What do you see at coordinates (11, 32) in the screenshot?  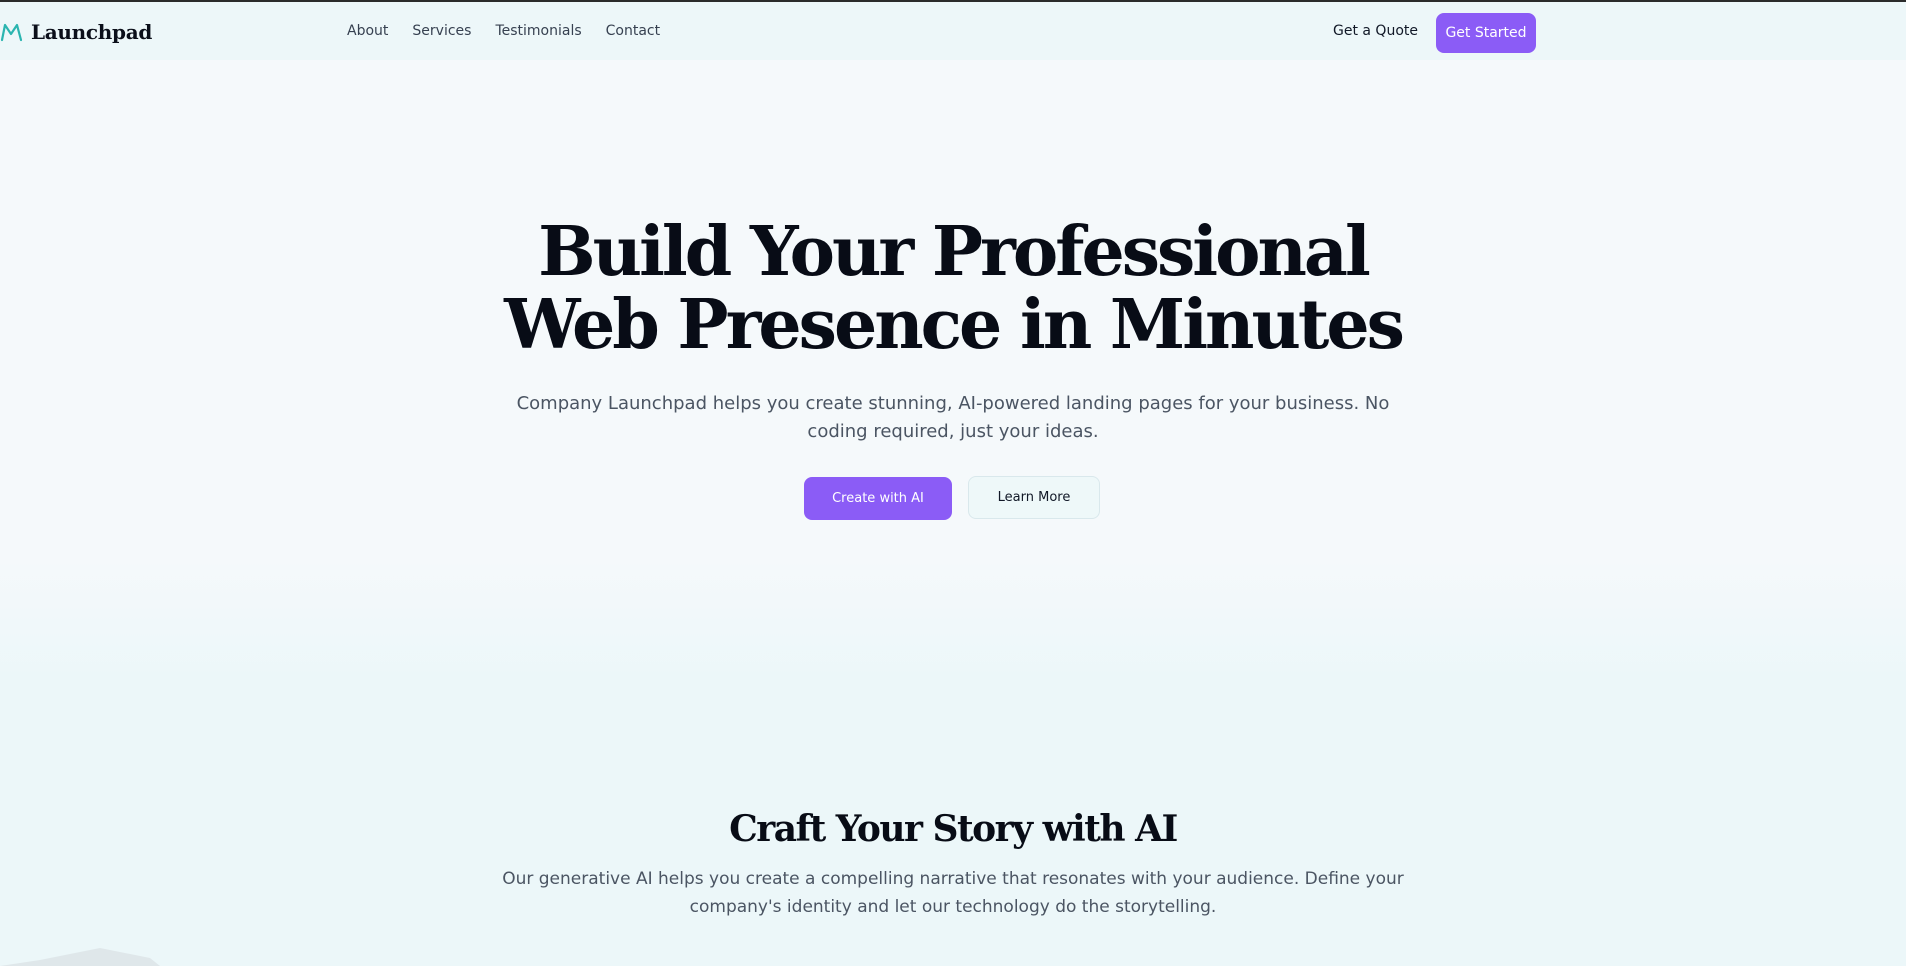 I see `mountain-icon` at bounding box center [11, 32].